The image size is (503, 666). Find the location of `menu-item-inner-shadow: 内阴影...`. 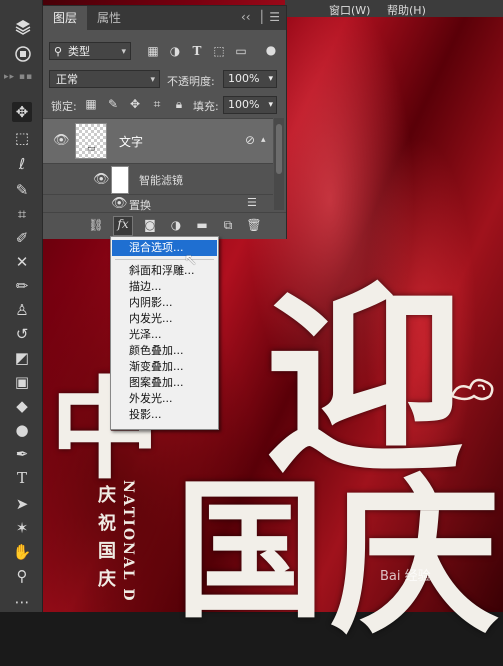

menu-item-inner-shadow: 内阴影... is located at coordinates (164, 303).